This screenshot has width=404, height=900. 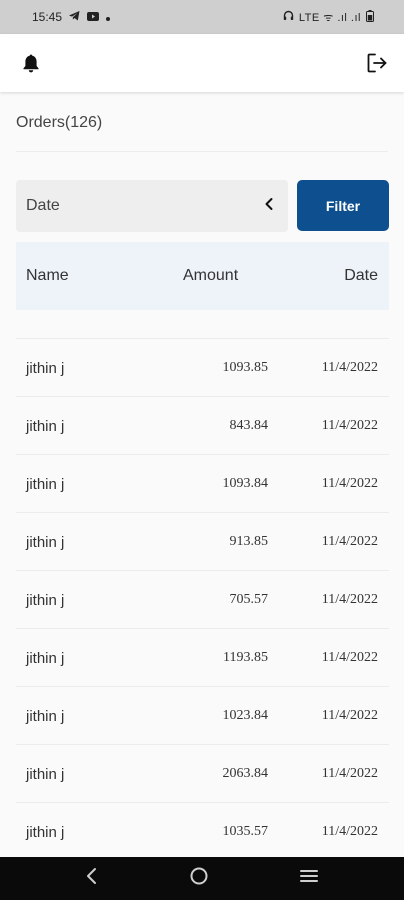 What do you see at coordinates (245, 773) in the screenshot?
I see `row-amount: 2063.84` at bounding box center [245, 773].